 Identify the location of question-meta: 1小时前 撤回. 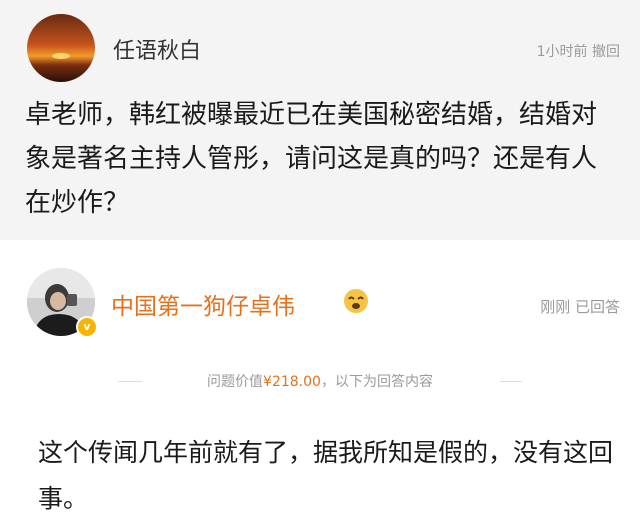
(578, 52).